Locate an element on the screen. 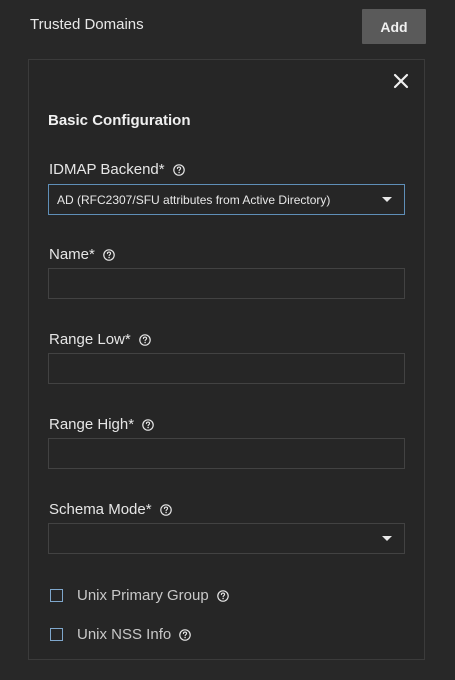 The height and width of the screenshot is (680, 455). unix-nss-info-row: Unix NSS Info is located at coordinates (121, 634).